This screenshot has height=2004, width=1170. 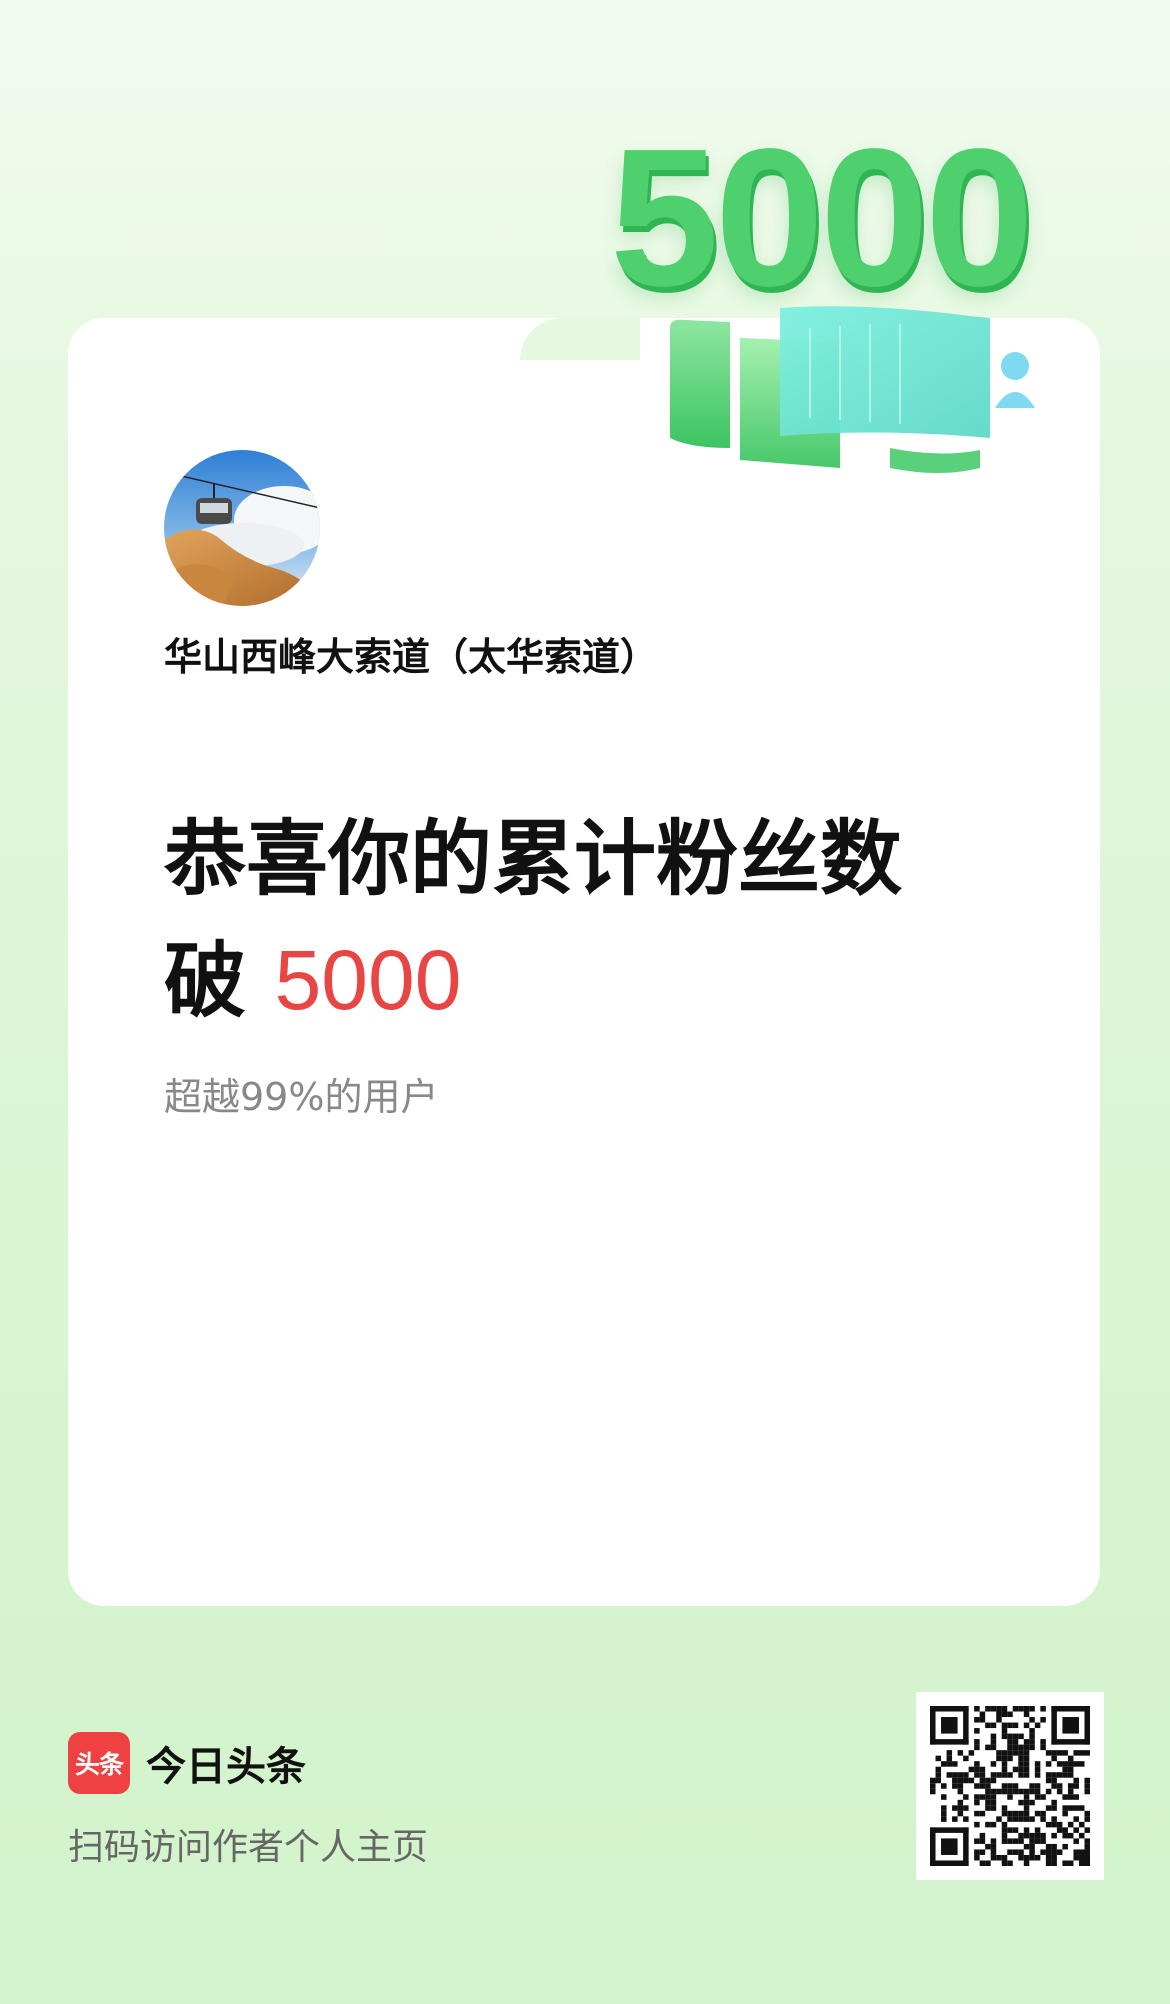 What do you see at coordinates (205, 981) in the screenshot?
I see `headline-prefix: 破` at bounding box center [205, 981].